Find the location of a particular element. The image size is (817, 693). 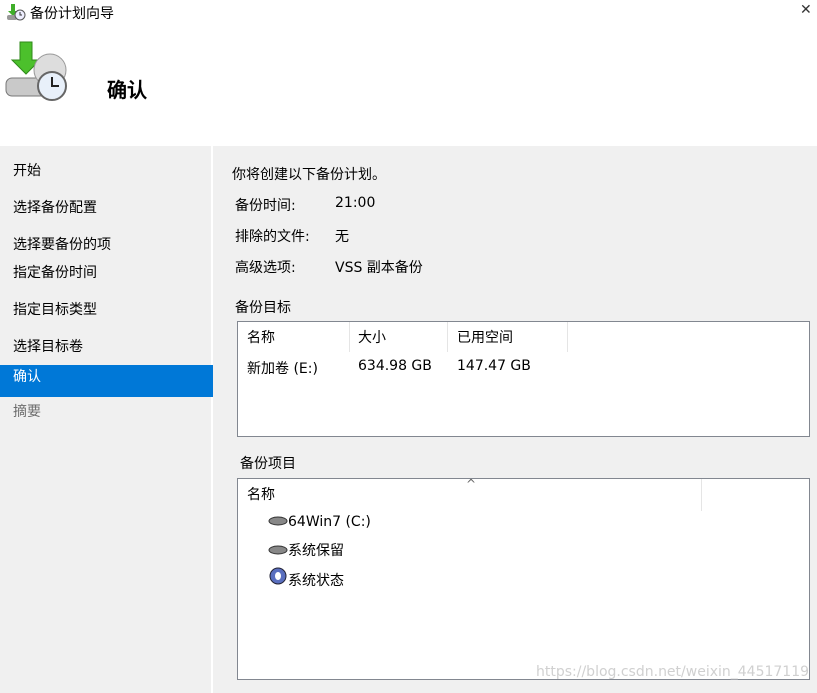

list-item: 系统保留 is located at coordinates (306, 550).